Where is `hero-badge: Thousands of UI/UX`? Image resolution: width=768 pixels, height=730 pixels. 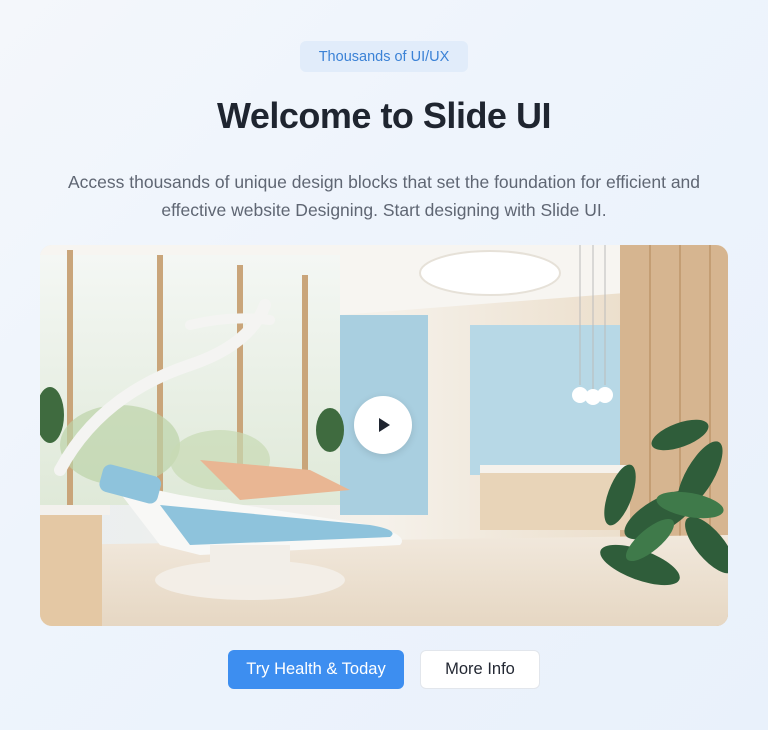 hero-badge: Thousands of UI/UX is located at coordinates (384, 56).